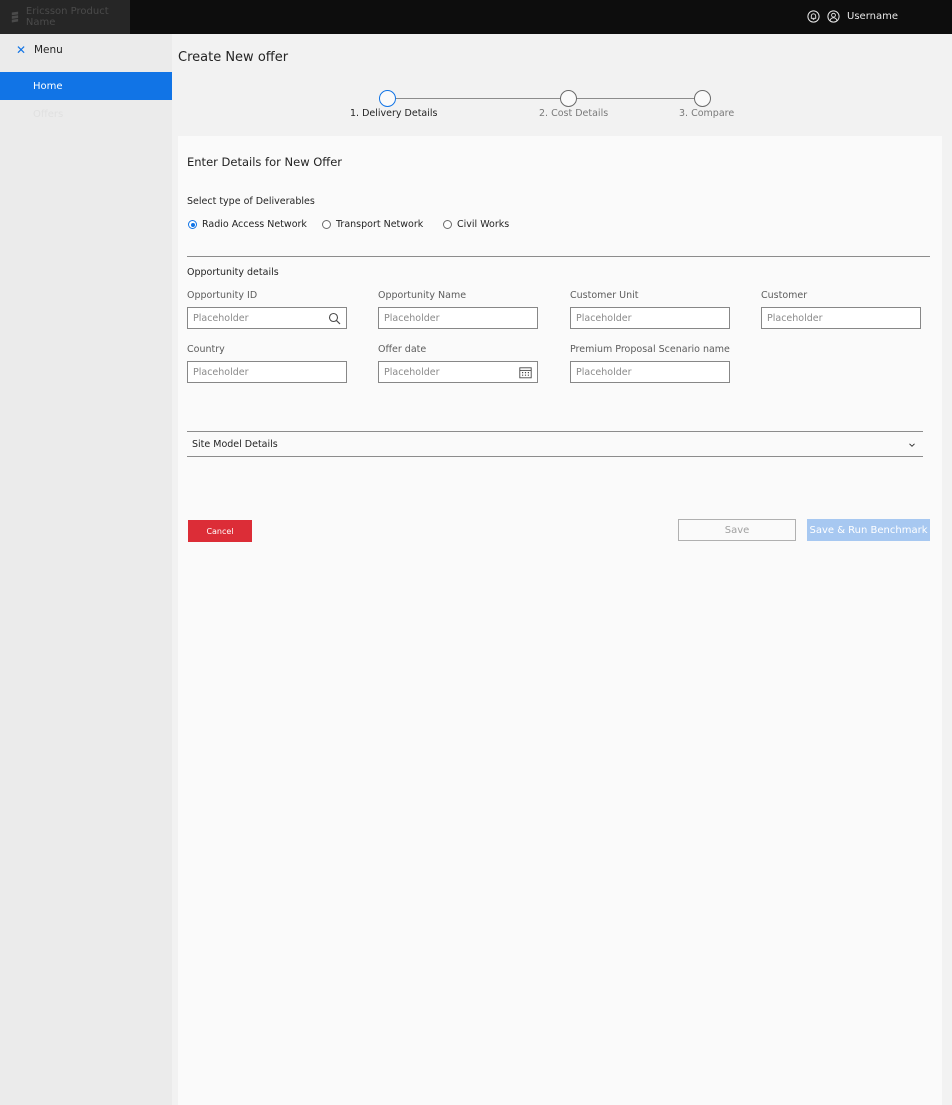 This screenshot has width=952, height=1105. I want to click on radio-option-ran: Radio Access Network, so click(247, 224).